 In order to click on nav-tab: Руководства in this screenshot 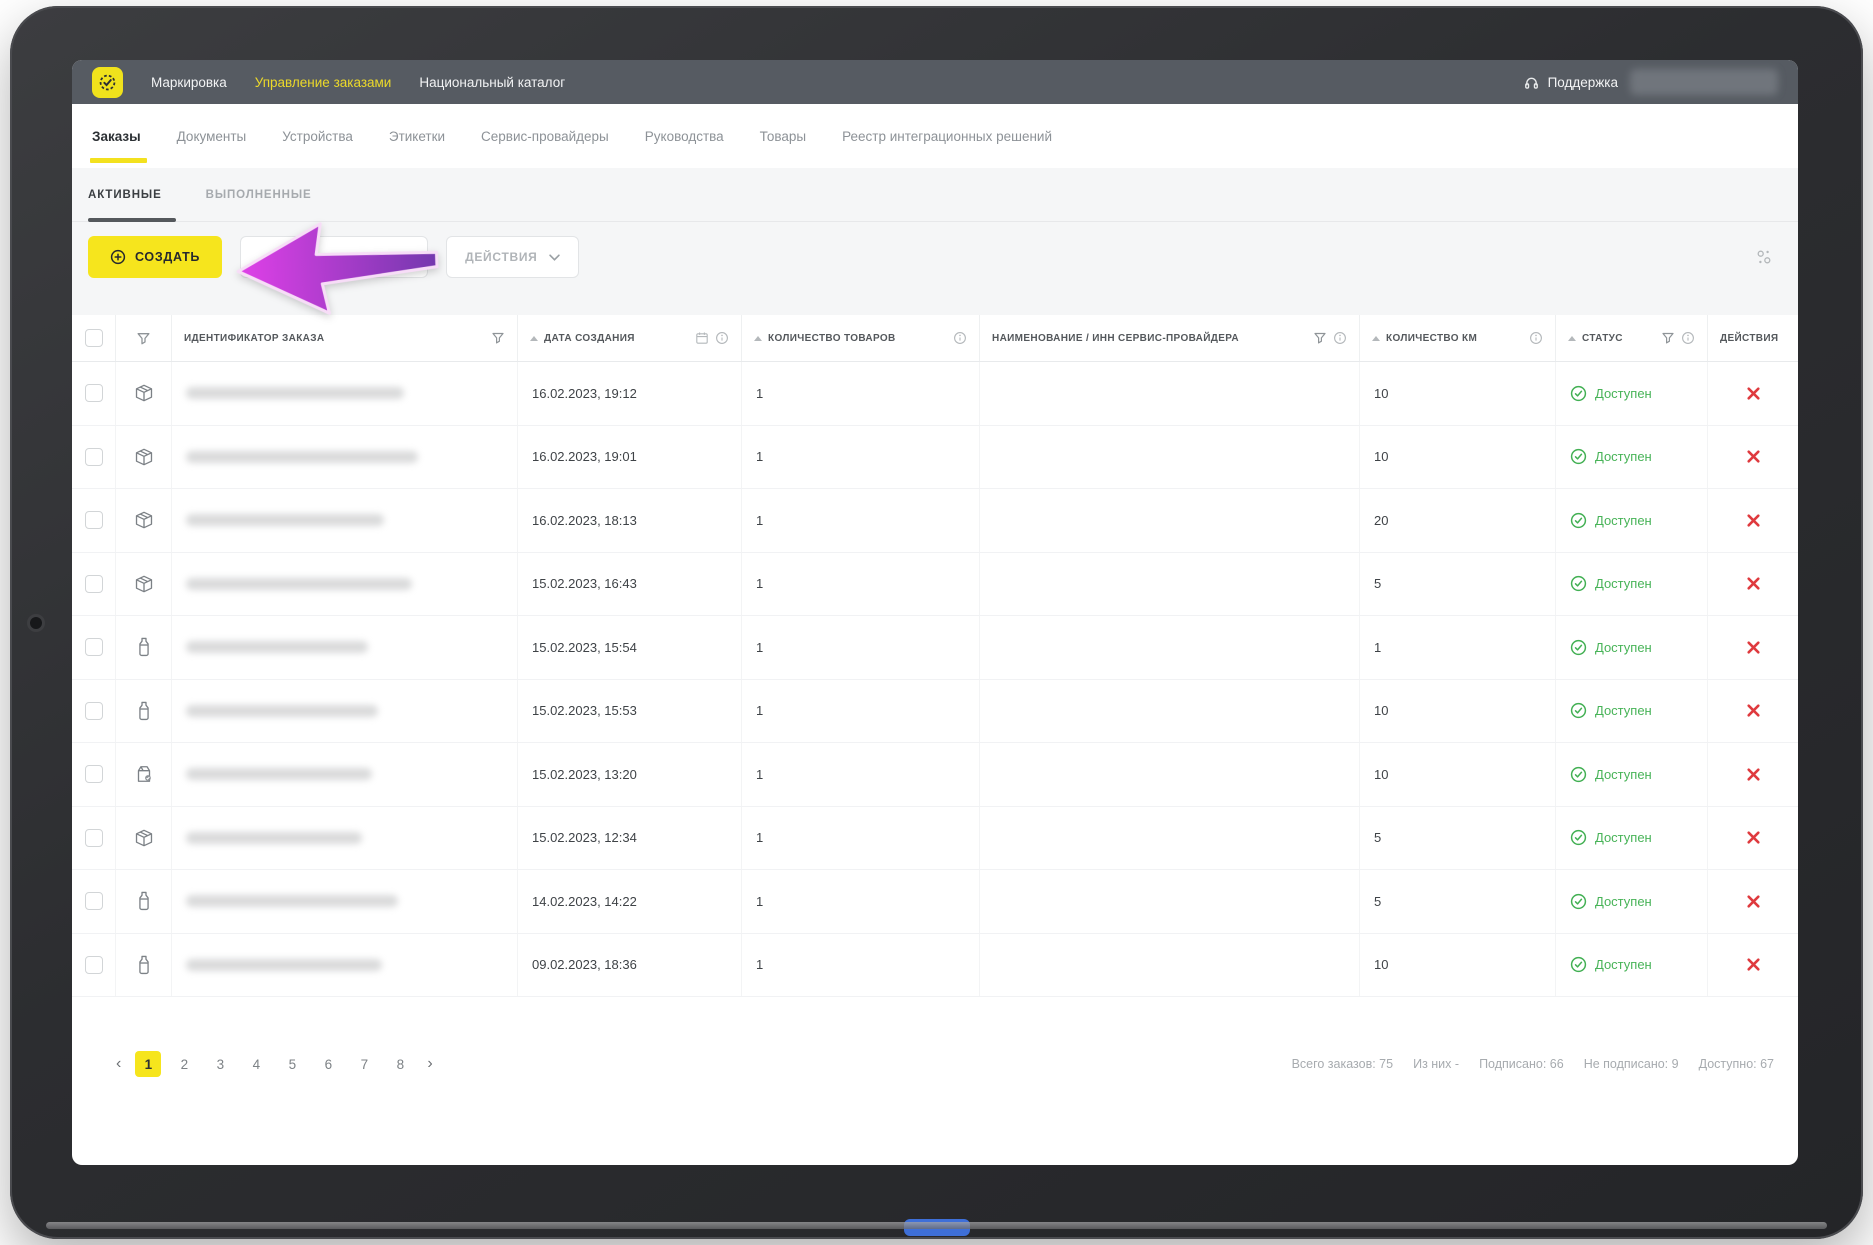, I will do `click(684, 136)`.